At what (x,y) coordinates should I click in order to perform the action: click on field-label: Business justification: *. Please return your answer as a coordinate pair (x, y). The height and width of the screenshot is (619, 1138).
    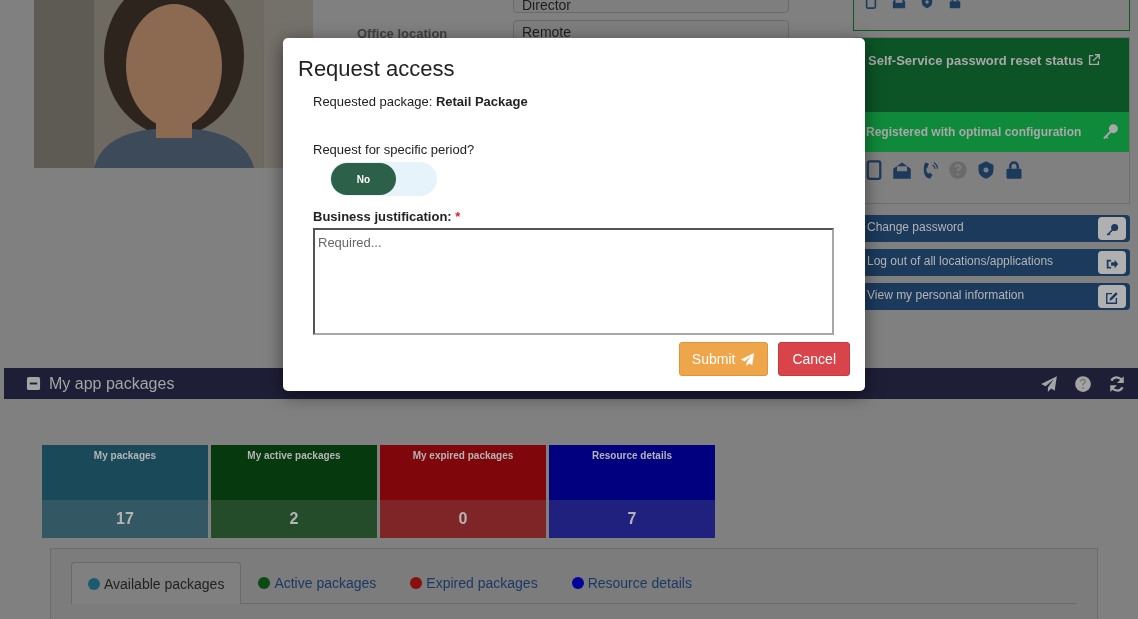
    Looking at the image, I should click on (387, 216).